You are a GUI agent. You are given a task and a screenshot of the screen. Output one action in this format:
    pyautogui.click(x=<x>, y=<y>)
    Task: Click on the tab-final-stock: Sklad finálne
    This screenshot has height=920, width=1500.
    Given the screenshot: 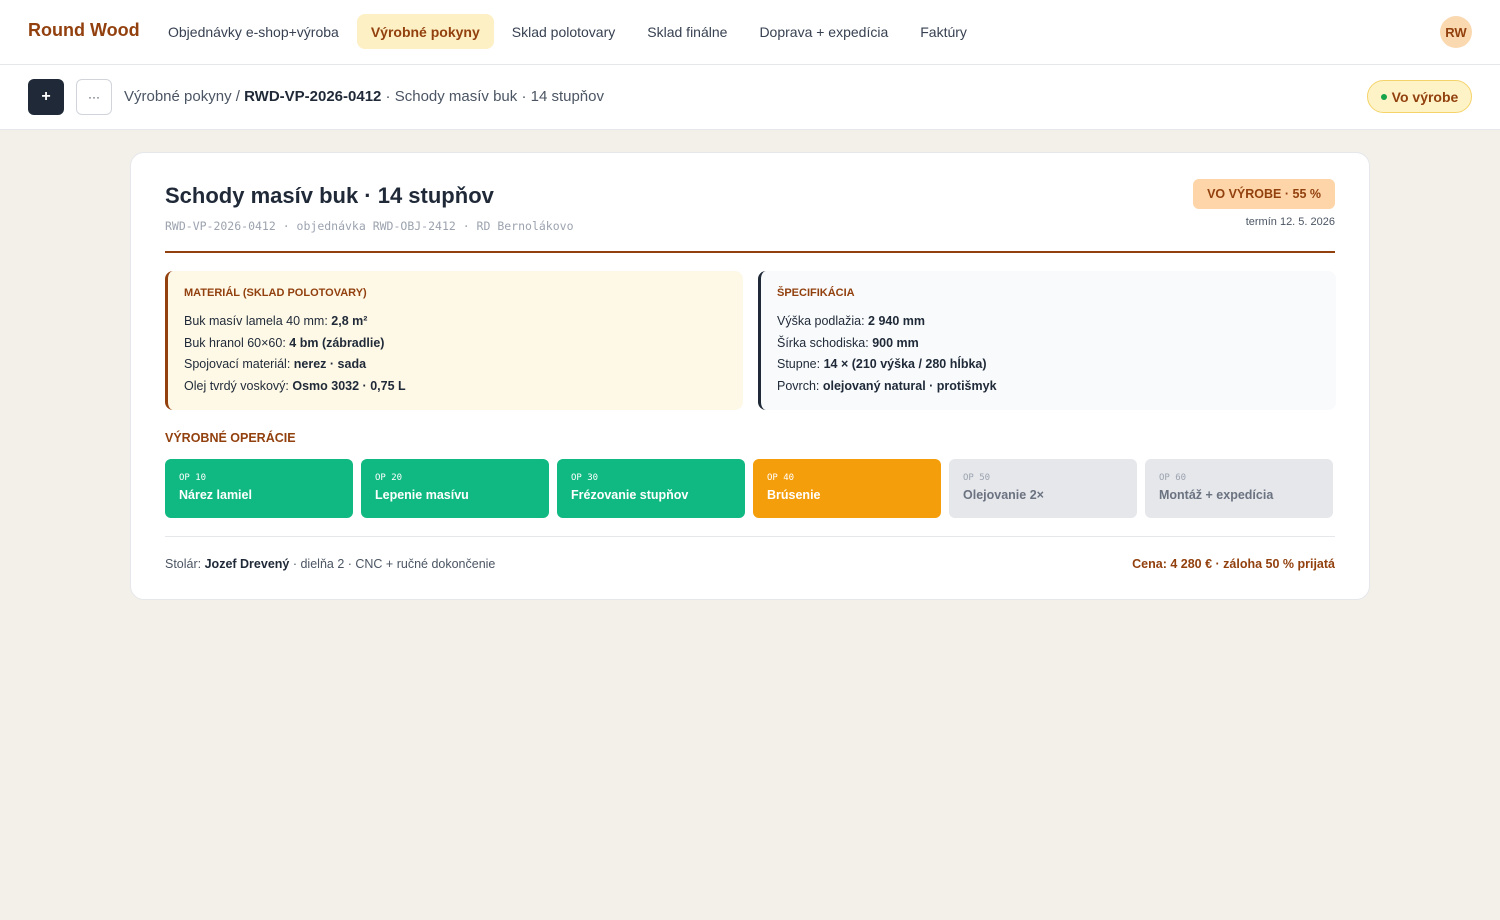 What is the action you would take?
    pyautogui.click(x=687, y=31)
    